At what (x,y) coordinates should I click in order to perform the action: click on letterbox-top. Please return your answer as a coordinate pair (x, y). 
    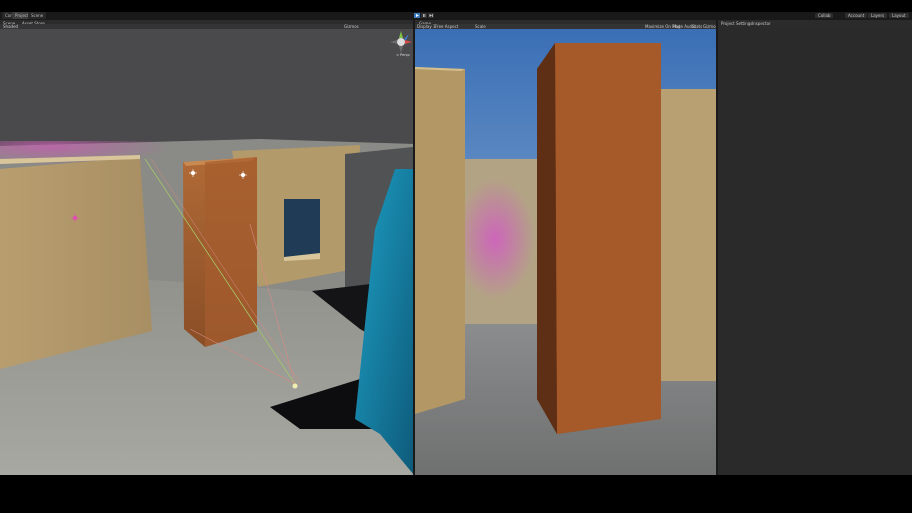
    Looking at the image, I should click on (456, 6).